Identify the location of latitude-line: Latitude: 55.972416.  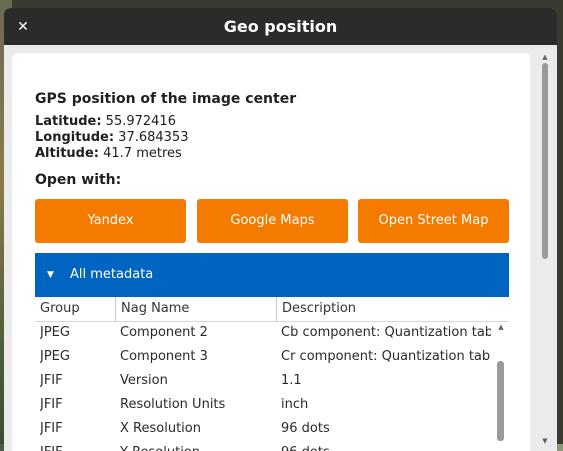
(105, 121).